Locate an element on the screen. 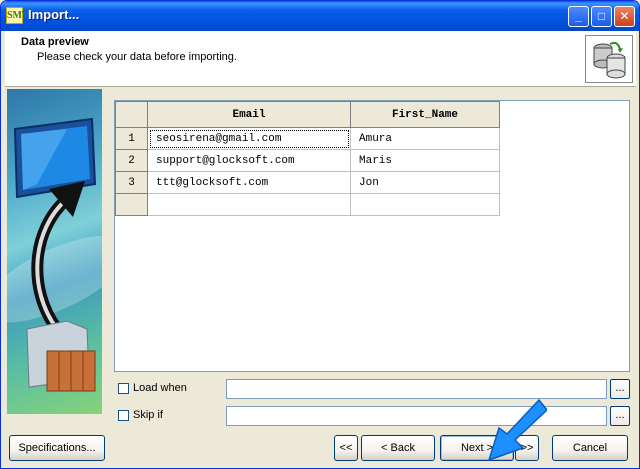  title-bar: SMT Import... _ □ ✕ is located at coordinates (320, 16).